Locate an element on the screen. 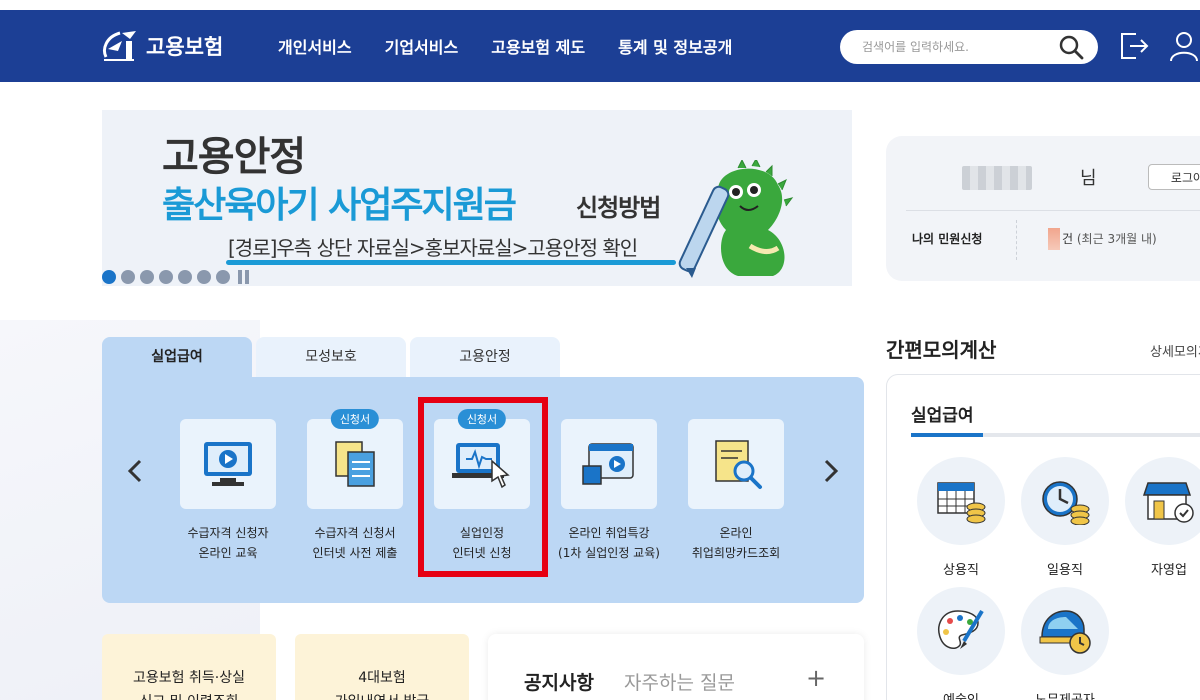  banner-subtitle-small: 신청방법 is located at coordinates (618, 208).